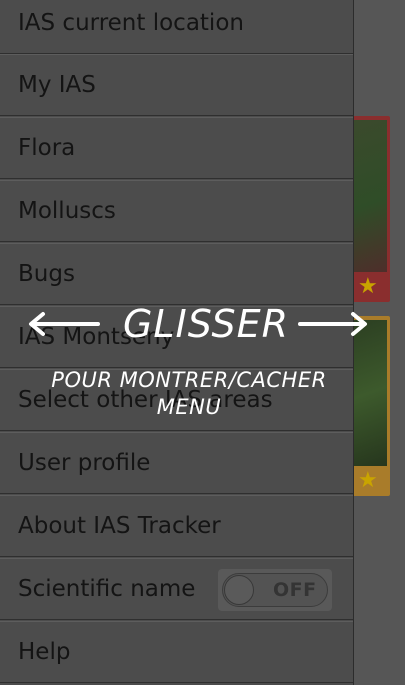 The height and width of the screenshot is (685, 405). Describe the element at coordinates (332, 324) in the screenshot. I see `right-arrow-icon` at that location.